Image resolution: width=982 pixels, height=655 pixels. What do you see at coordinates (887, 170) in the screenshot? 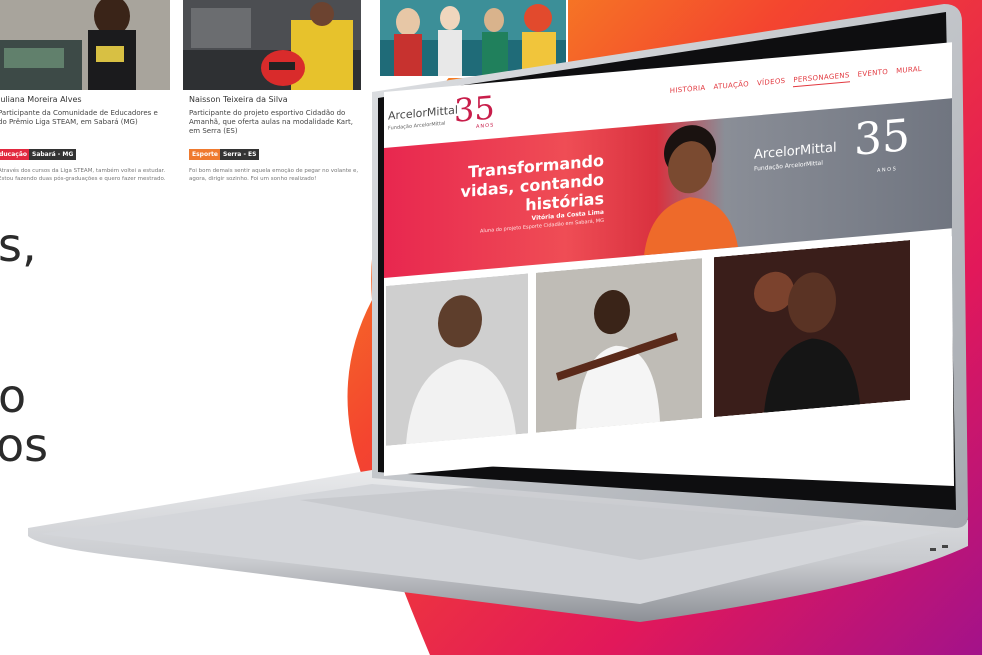
I see `hero-anos-label: ANOS` at bounding box center [887, 170].